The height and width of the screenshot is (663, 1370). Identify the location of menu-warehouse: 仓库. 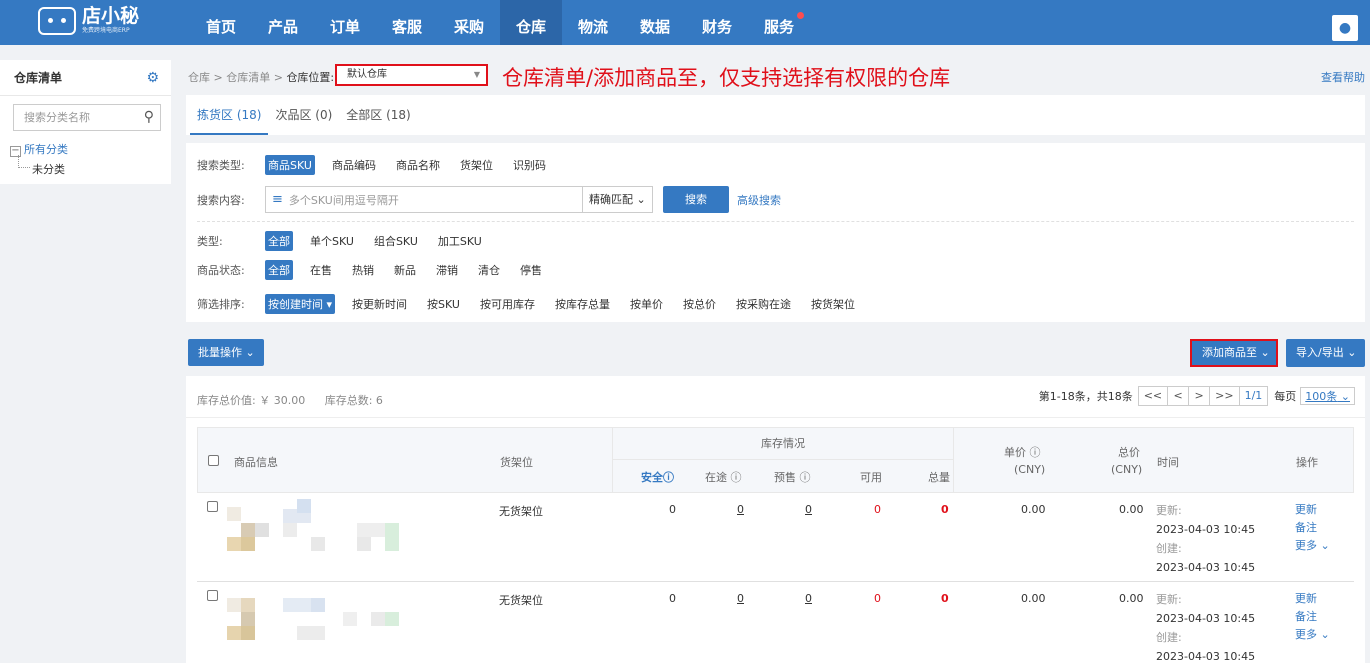
(531, 22).